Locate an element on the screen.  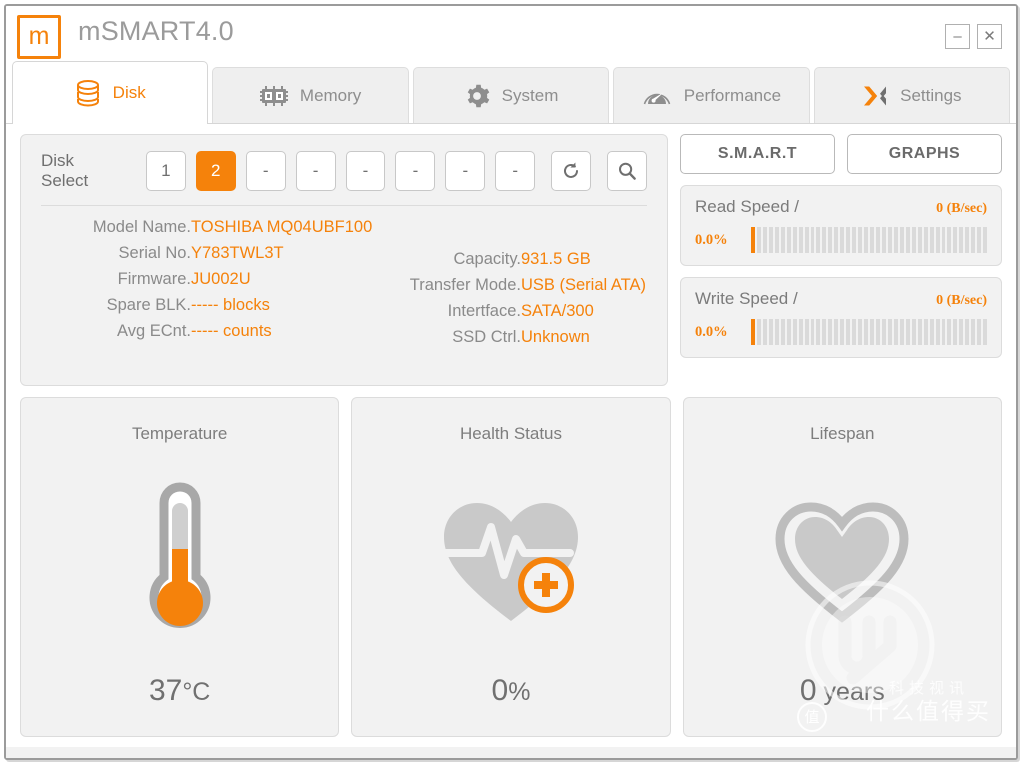
disk-slot-5: - is located at coordinates (365, 171).